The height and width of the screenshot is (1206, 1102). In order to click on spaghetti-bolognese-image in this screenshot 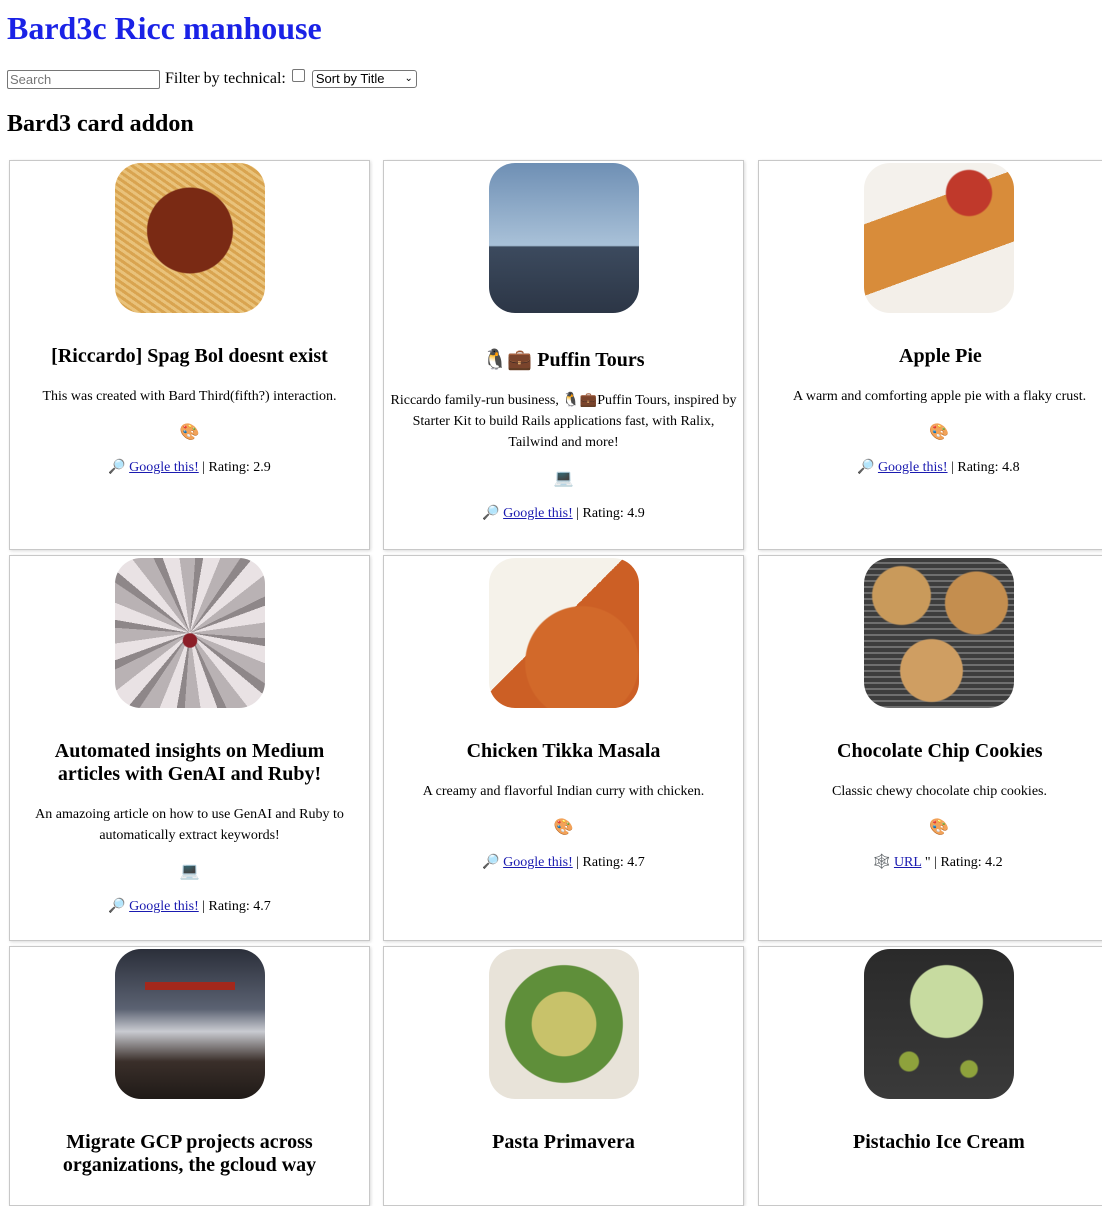, I will do `click(189, 238)`.